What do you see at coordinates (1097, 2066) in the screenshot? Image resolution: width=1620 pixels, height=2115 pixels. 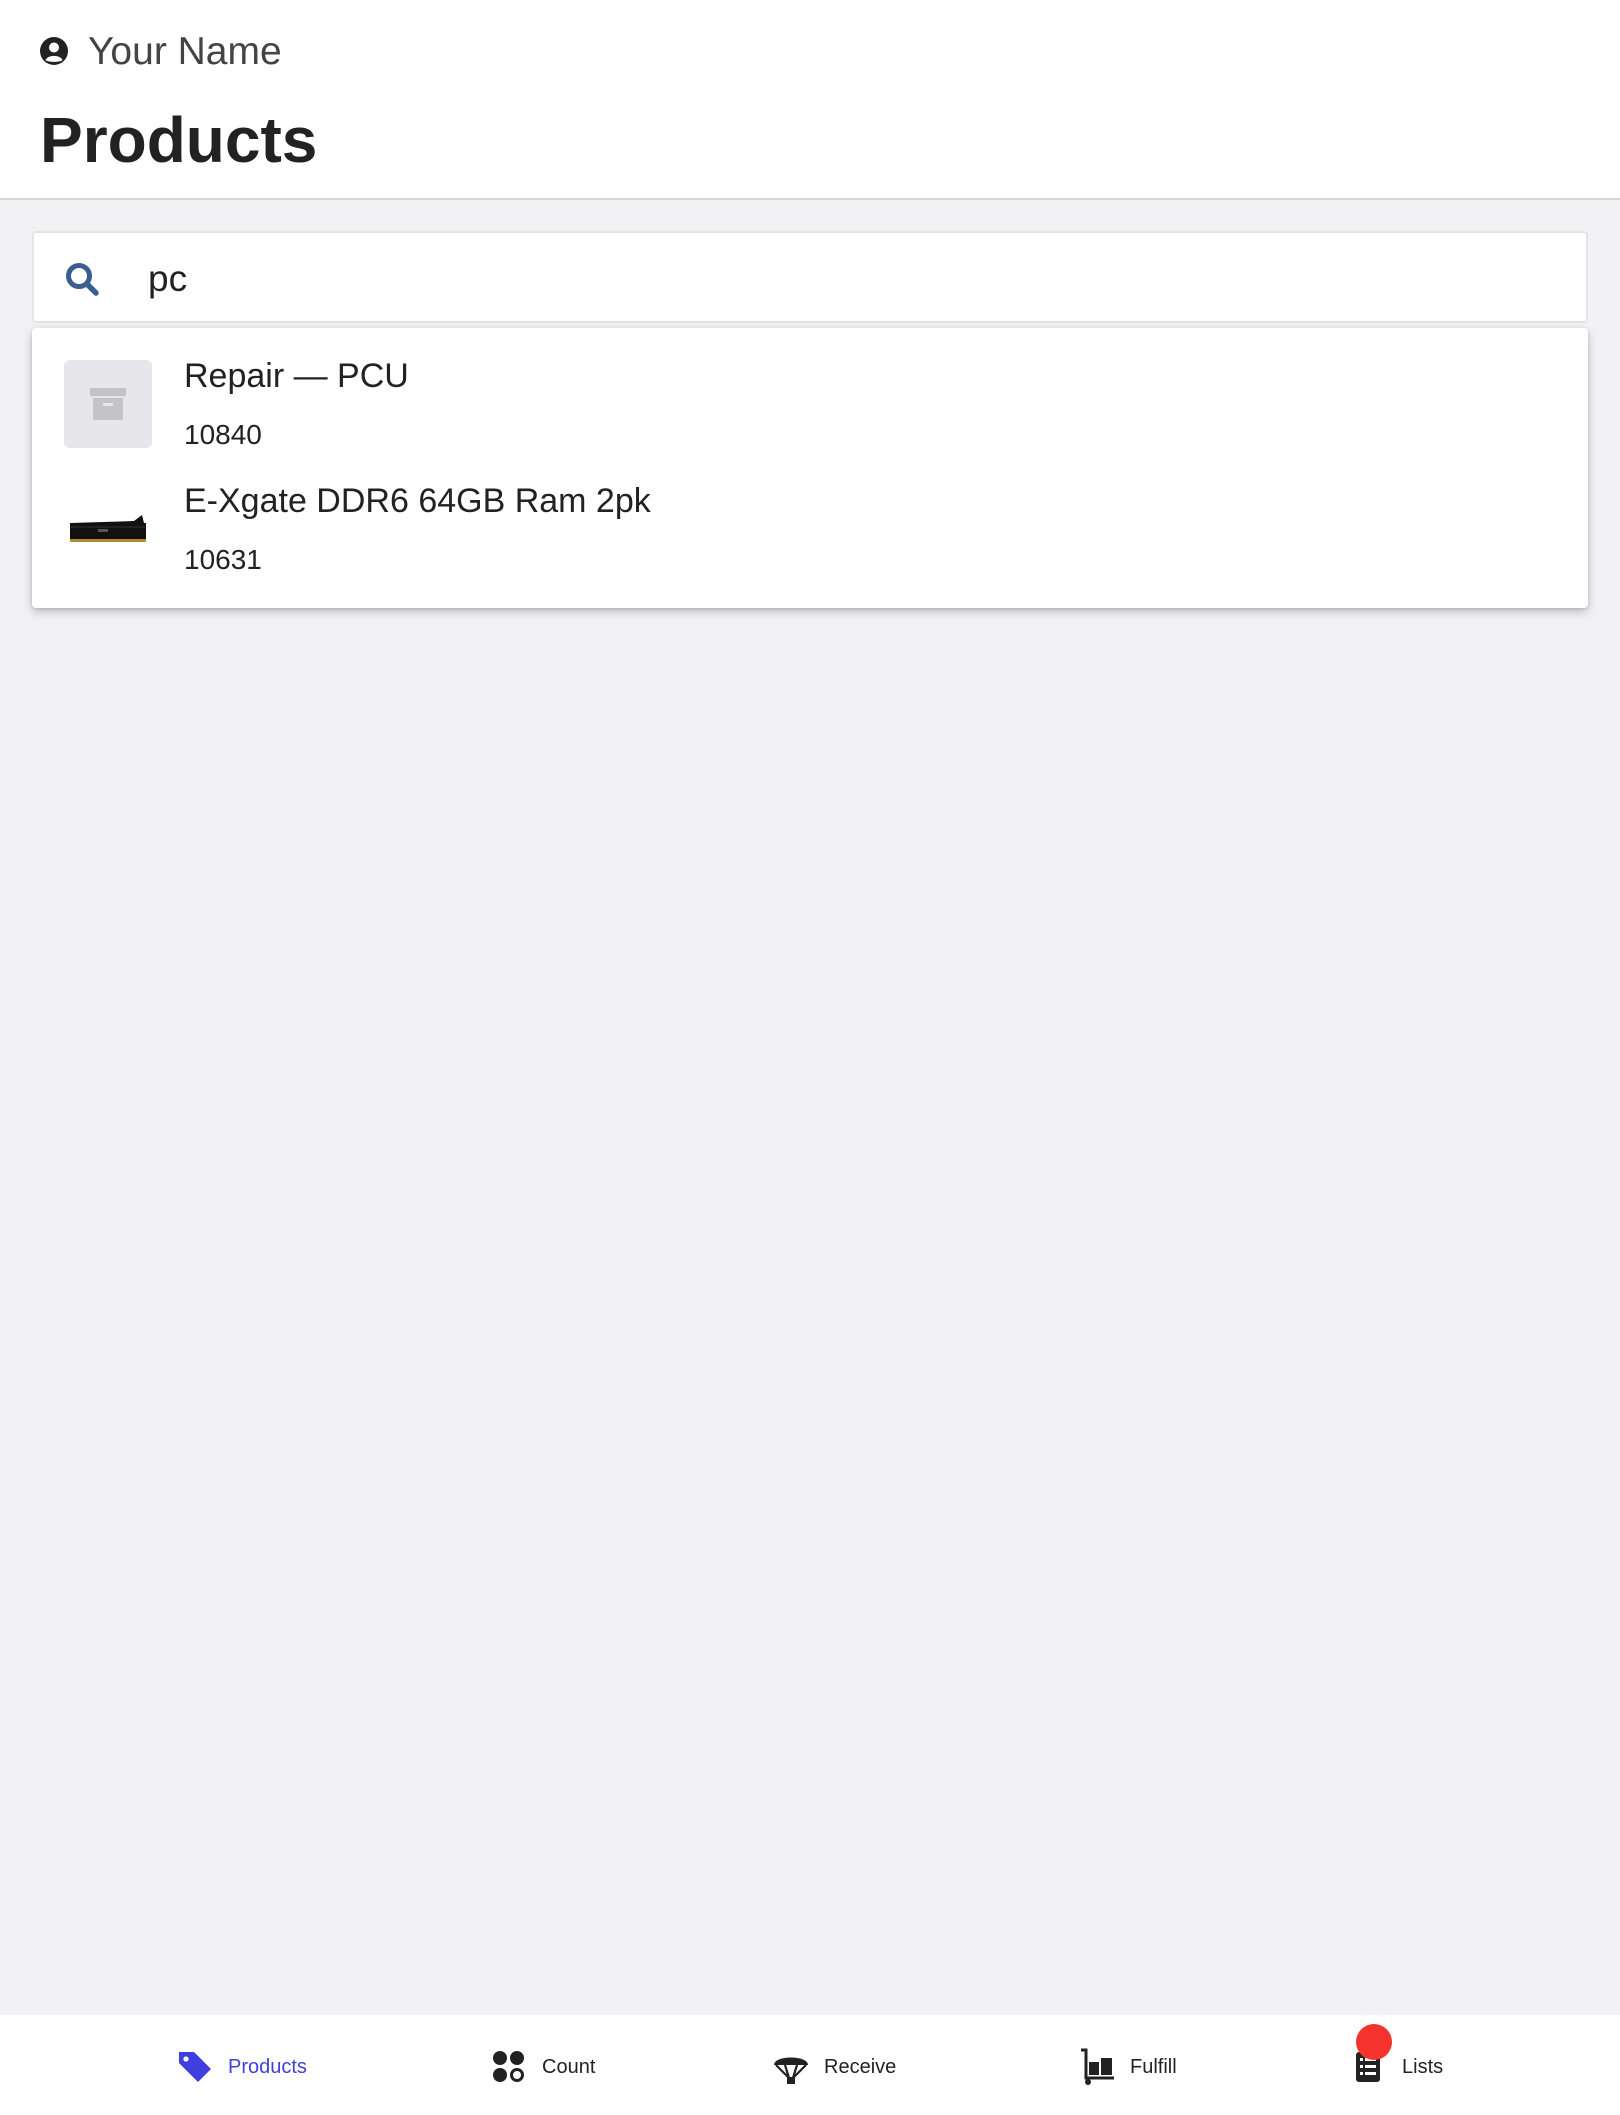 I see `dolly-icon` at bounding box center [1097, 2066].